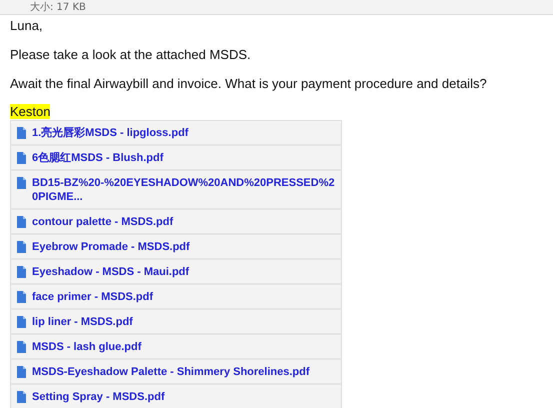 Image resolution: width=553 pixels, height=408 pixels. Describe the element at coordinates (82, 322) in the screenshot. I see `attachment-link: lip liner - MSDS.pdf` at that location.